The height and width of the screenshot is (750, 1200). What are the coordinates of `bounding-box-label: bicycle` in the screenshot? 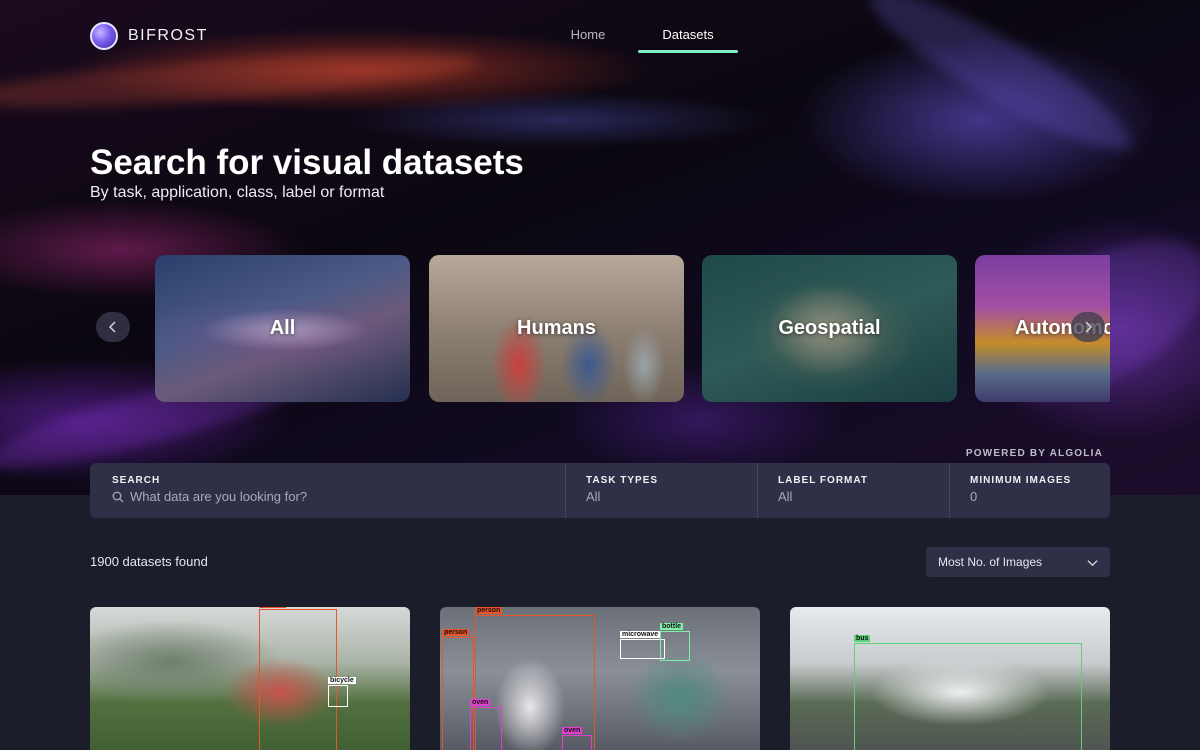 It's located at (342, 680).